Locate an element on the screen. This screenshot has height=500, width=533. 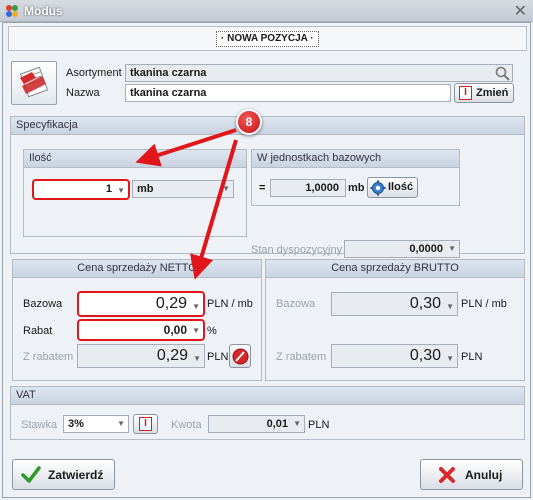
brutto-zrabatem-value: 0,30 is located at coordinates (425, 355).